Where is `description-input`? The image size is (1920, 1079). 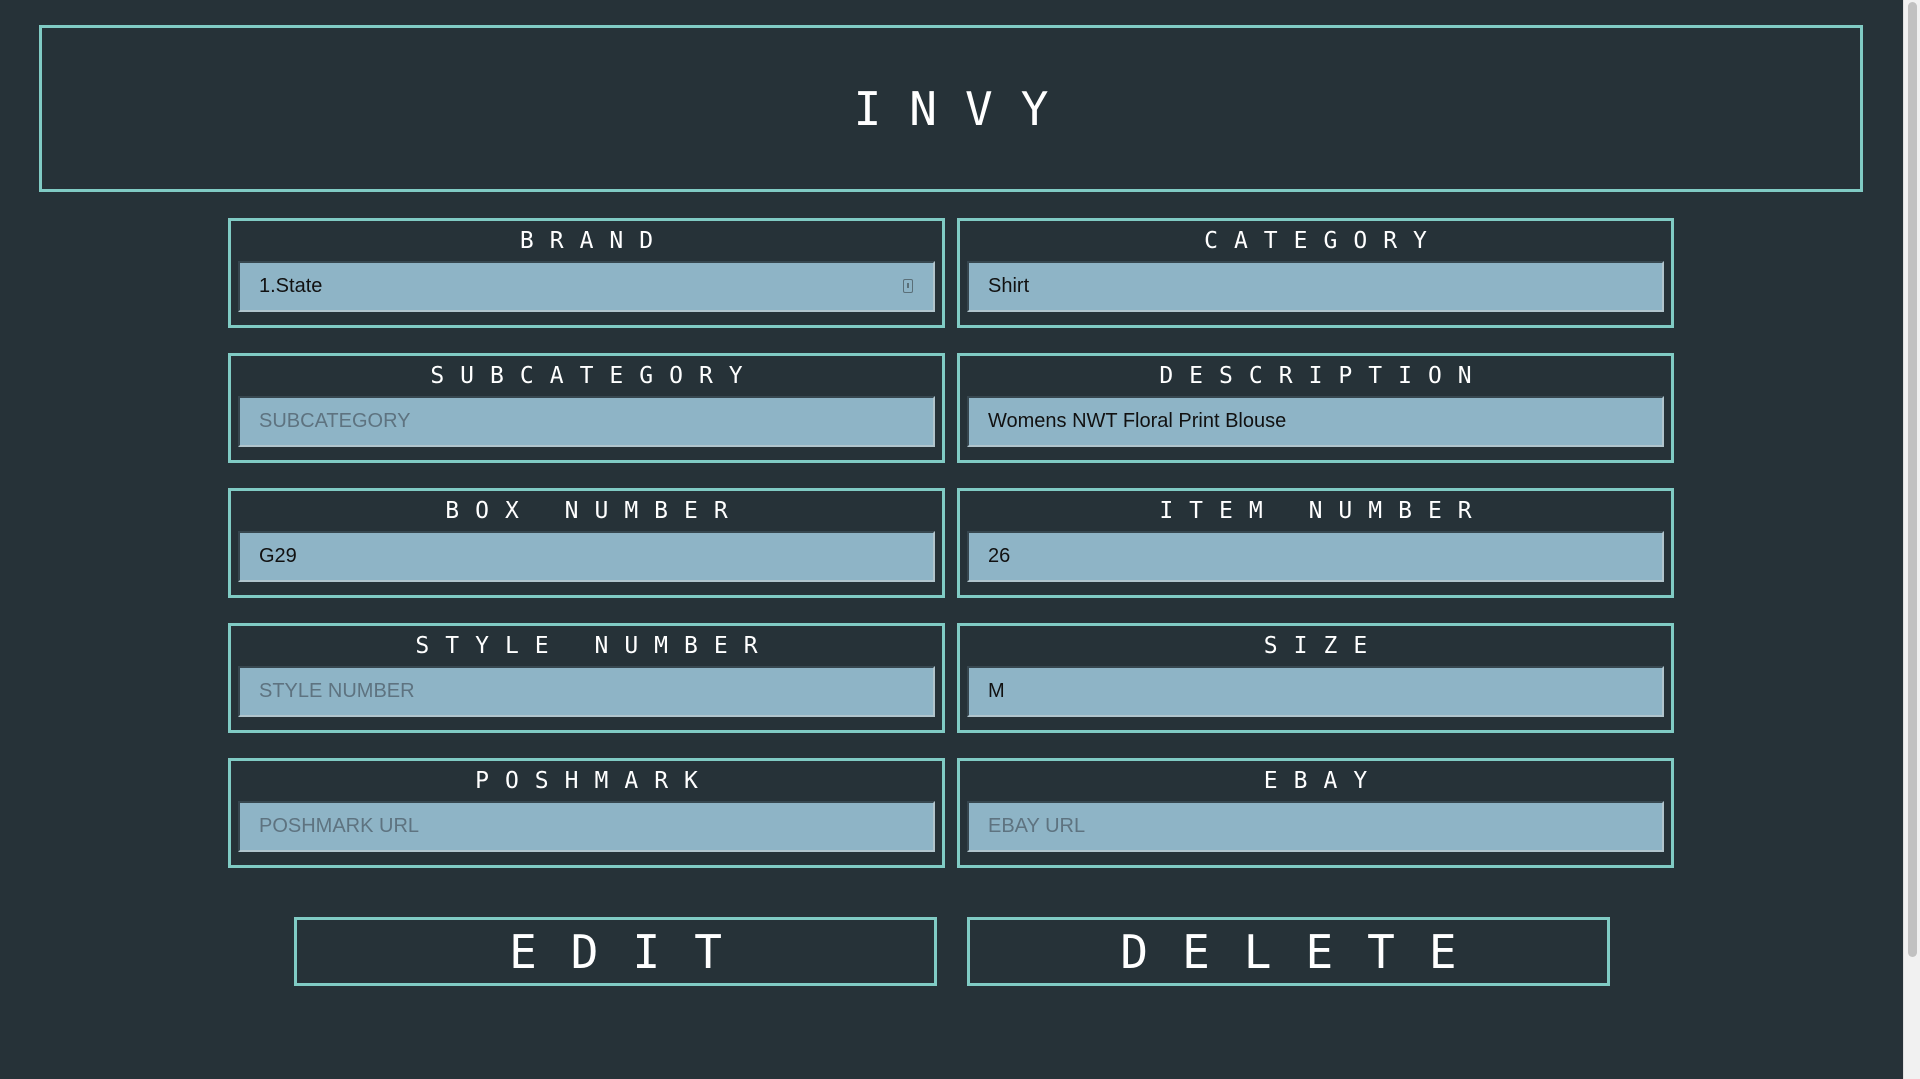
description-input is located at coordinates (1315, 421).